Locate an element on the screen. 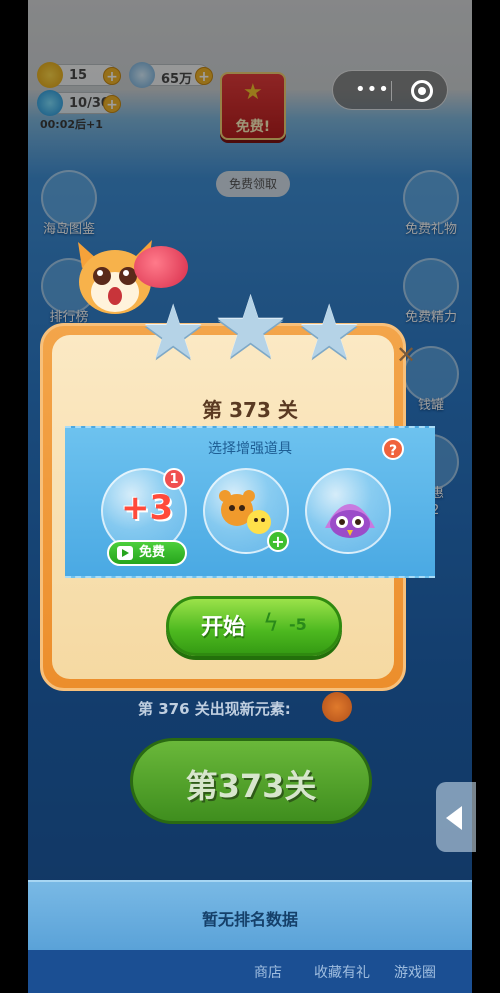  watch-video-free-button: 免费 is located at coordinates (147, 553).